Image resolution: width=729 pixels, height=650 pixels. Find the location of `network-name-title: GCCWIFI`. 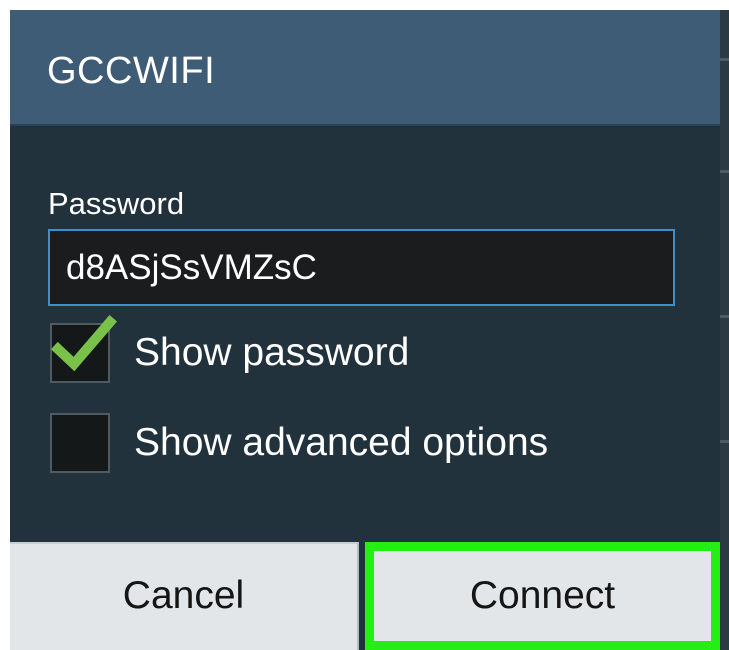

network-name-title: GCCWIFI is located at coordinates (131, 71).